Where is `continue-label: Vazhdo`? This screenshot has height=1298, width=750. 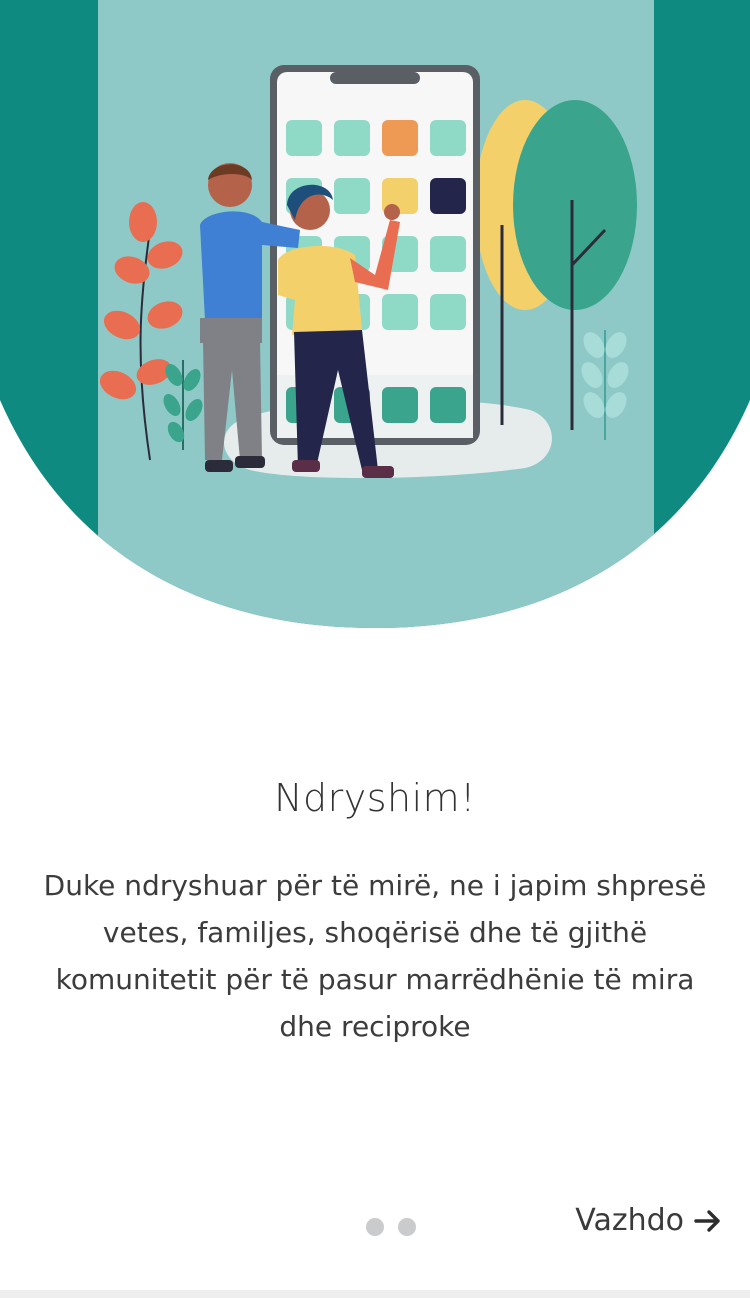 continue-label: Vazhdo is located at coordinates (629, 1220).